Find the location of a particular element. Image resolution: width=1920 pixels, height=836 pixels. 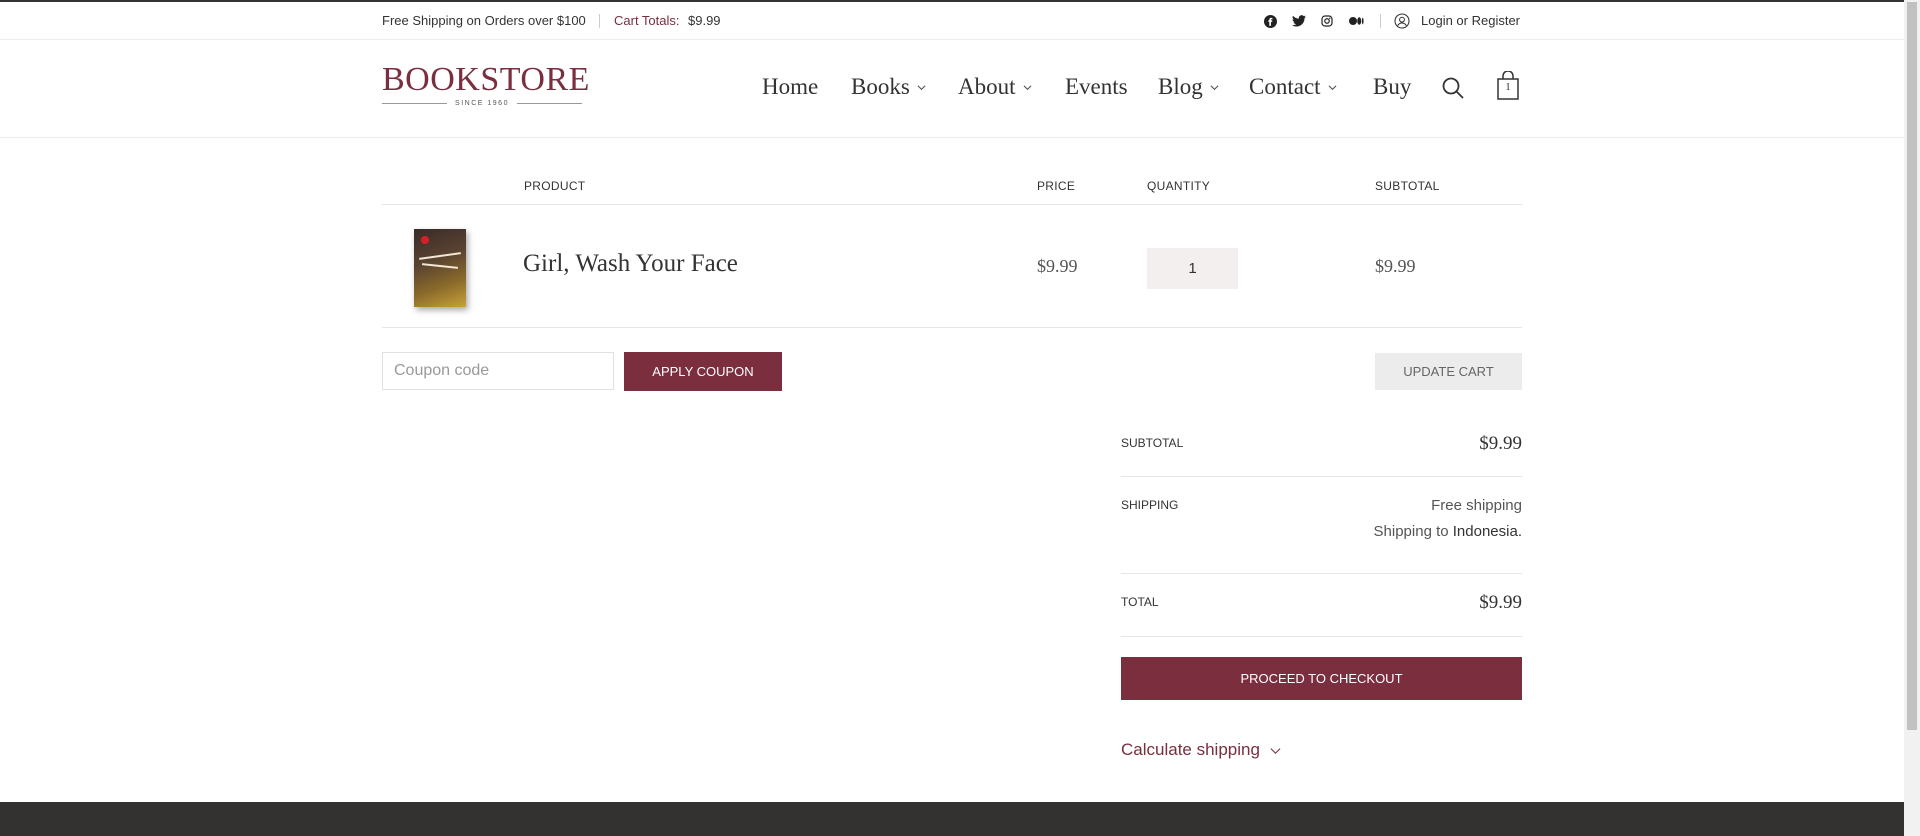

calculate-shipping-label: Calculate shipping is located at coordinates (1190, 749).